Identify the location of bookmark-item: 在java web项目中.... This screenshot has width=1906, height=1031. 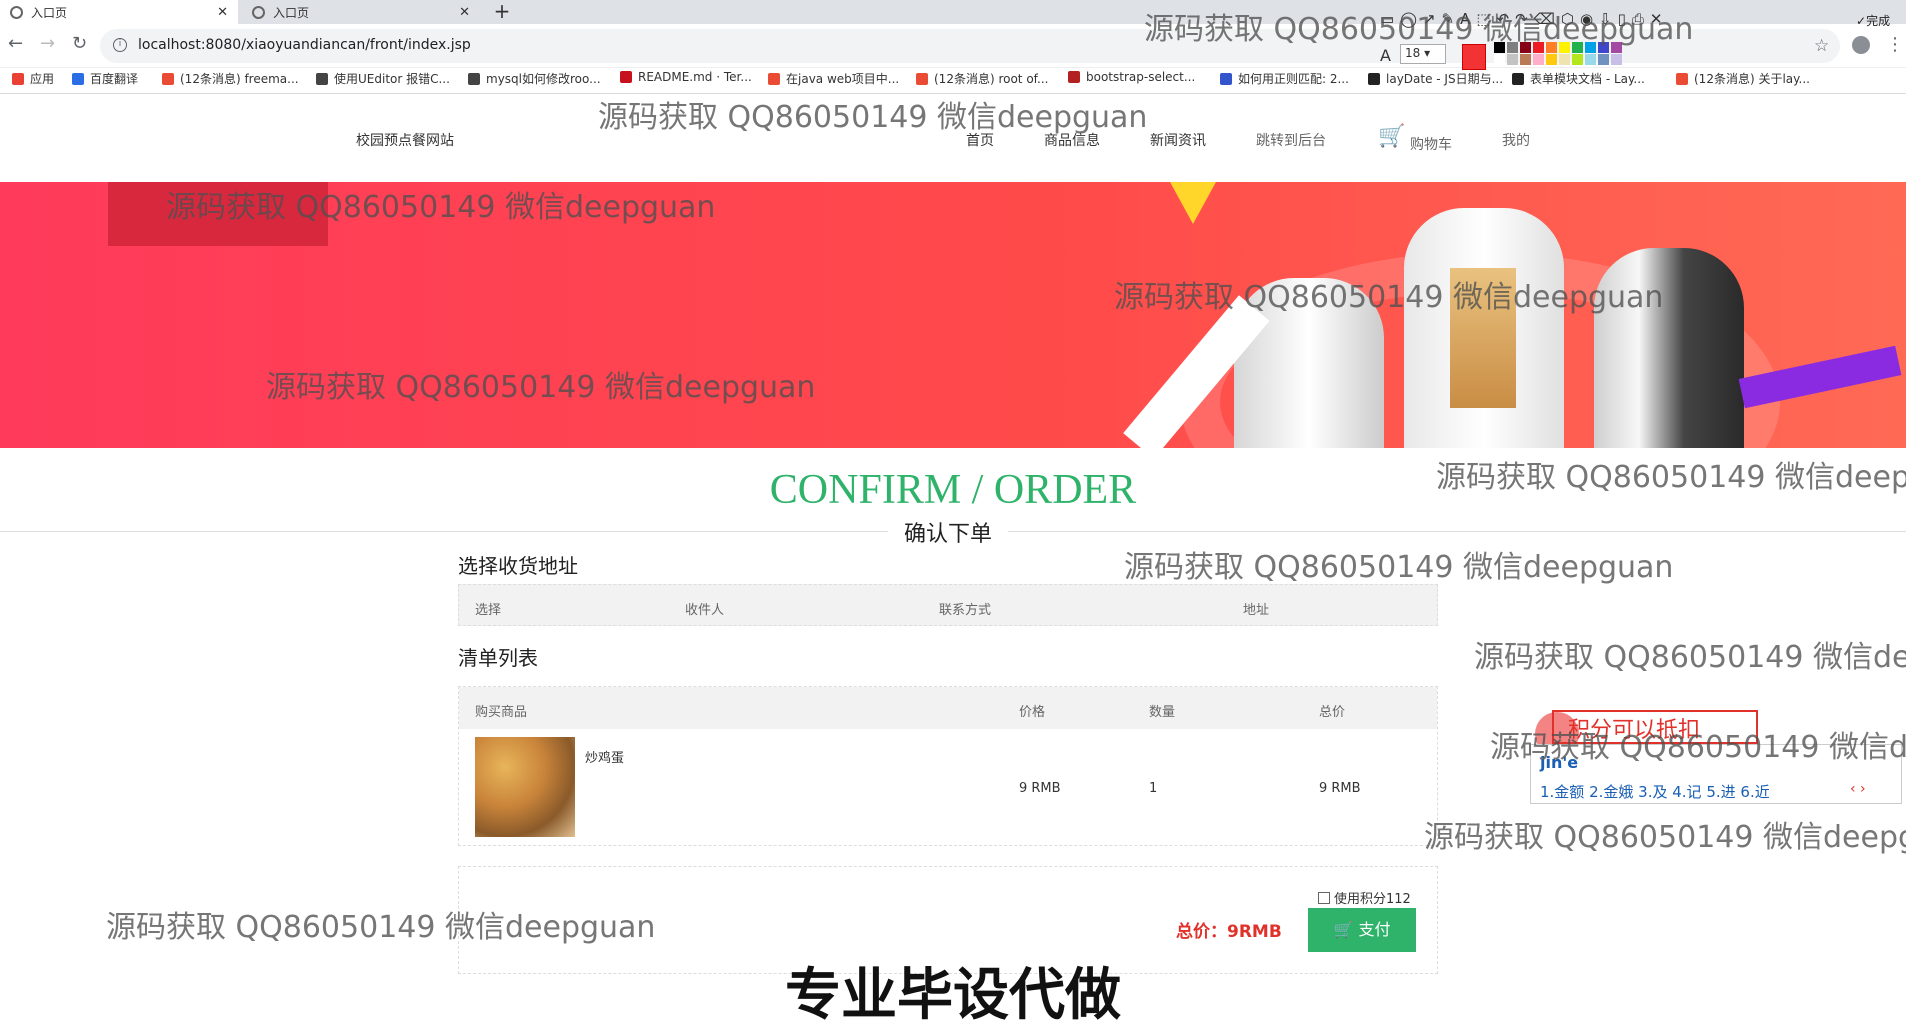
(833, 78).